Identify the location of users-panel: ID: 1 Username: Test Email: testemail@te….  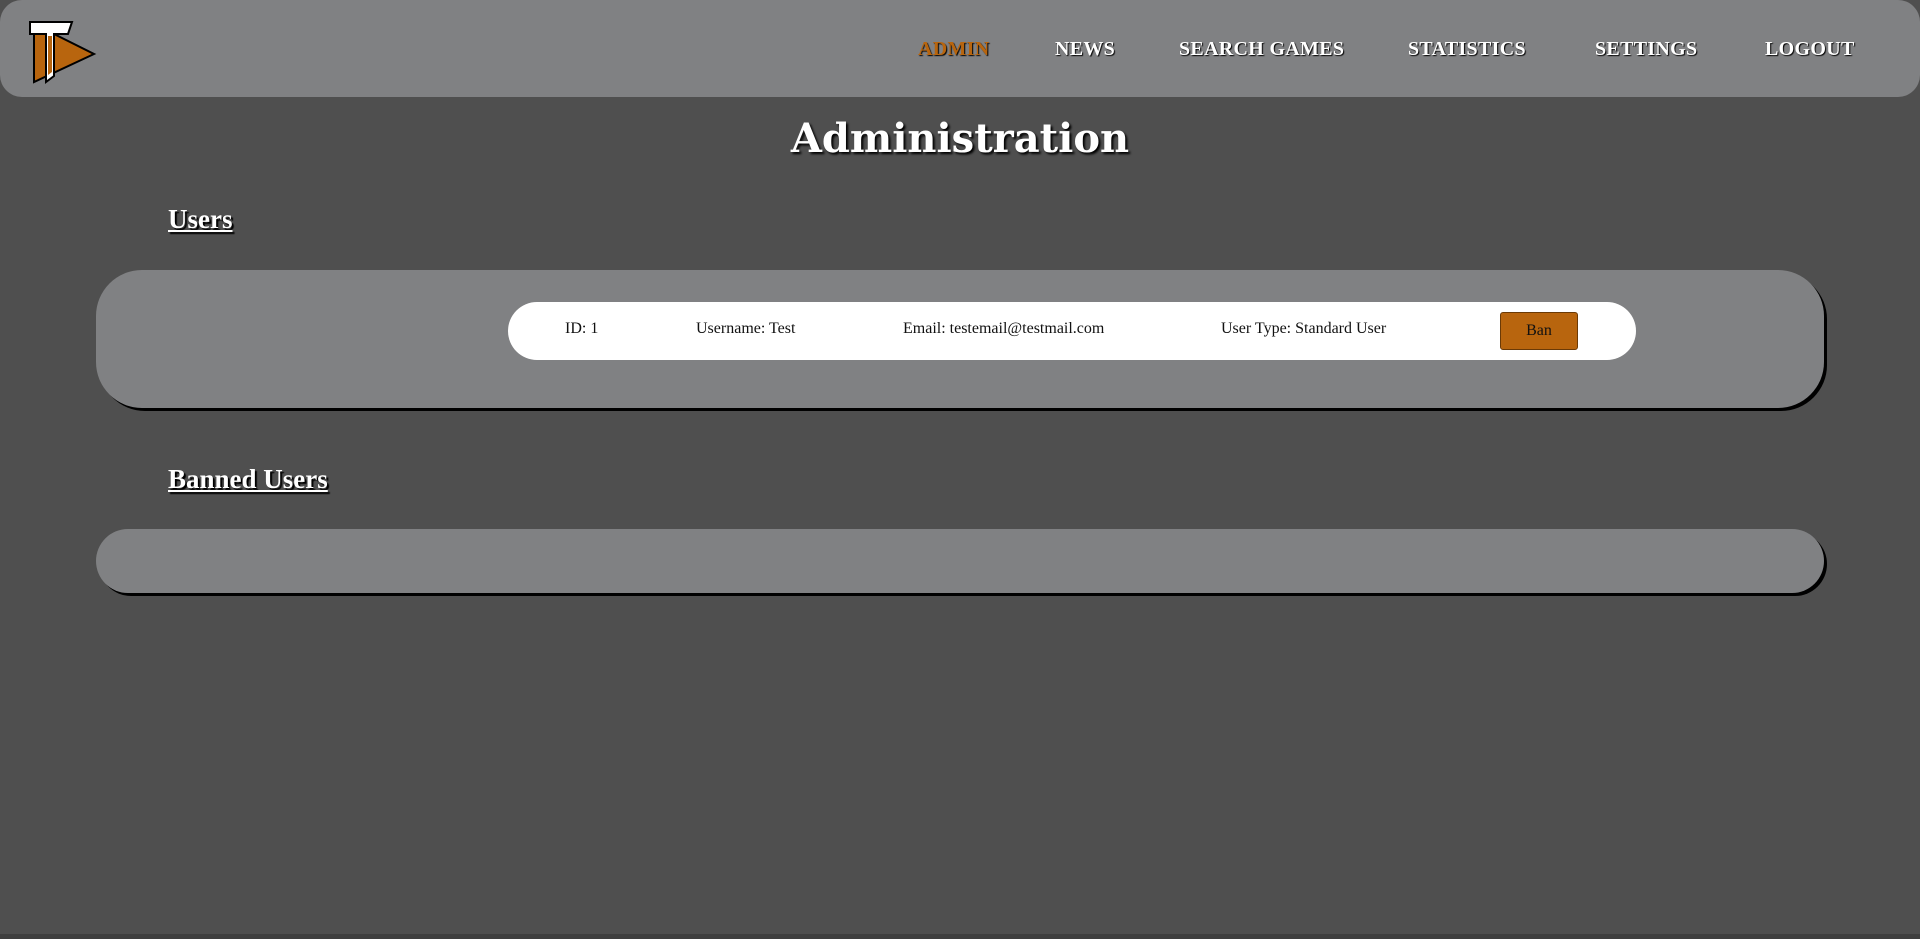
(960, 339).